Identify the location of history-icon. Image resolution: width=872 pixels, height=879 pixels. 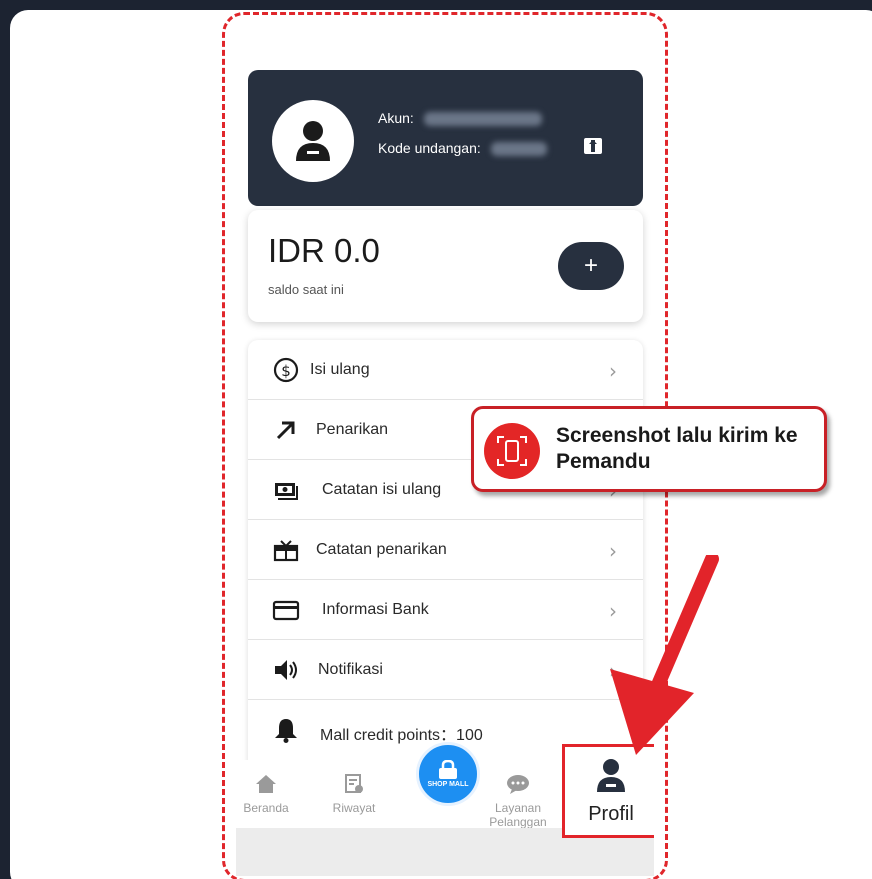
(354, 783).